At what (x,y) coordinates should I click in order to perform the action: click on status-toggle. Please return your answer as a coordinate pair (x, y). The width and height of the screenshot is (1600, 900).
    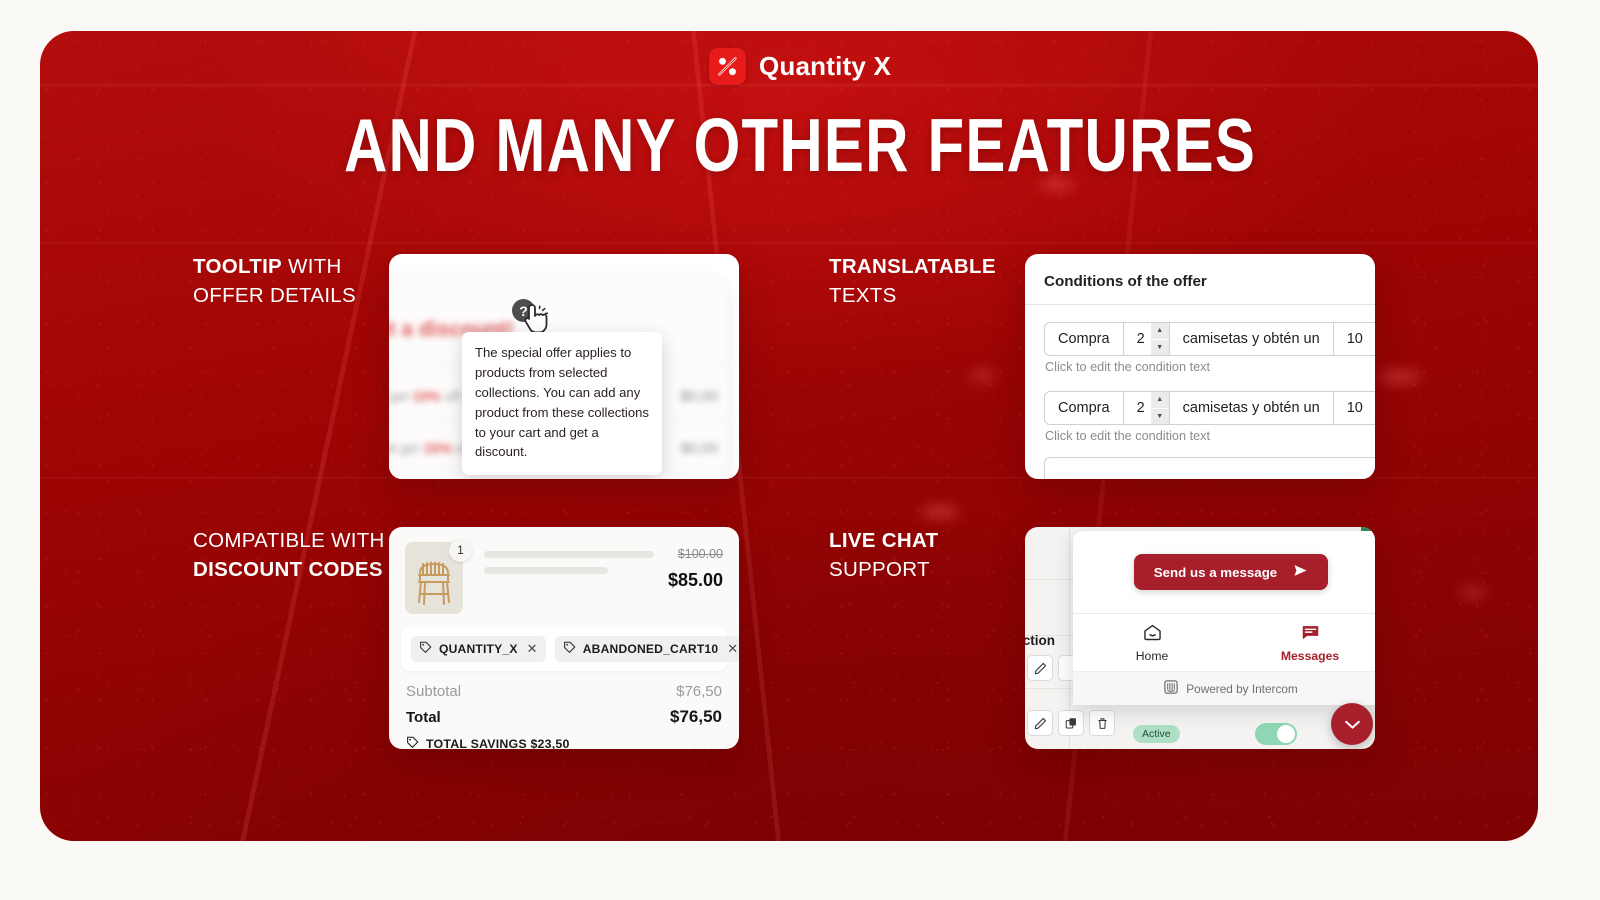
    Looking at the image, I should click on (1276, 734).